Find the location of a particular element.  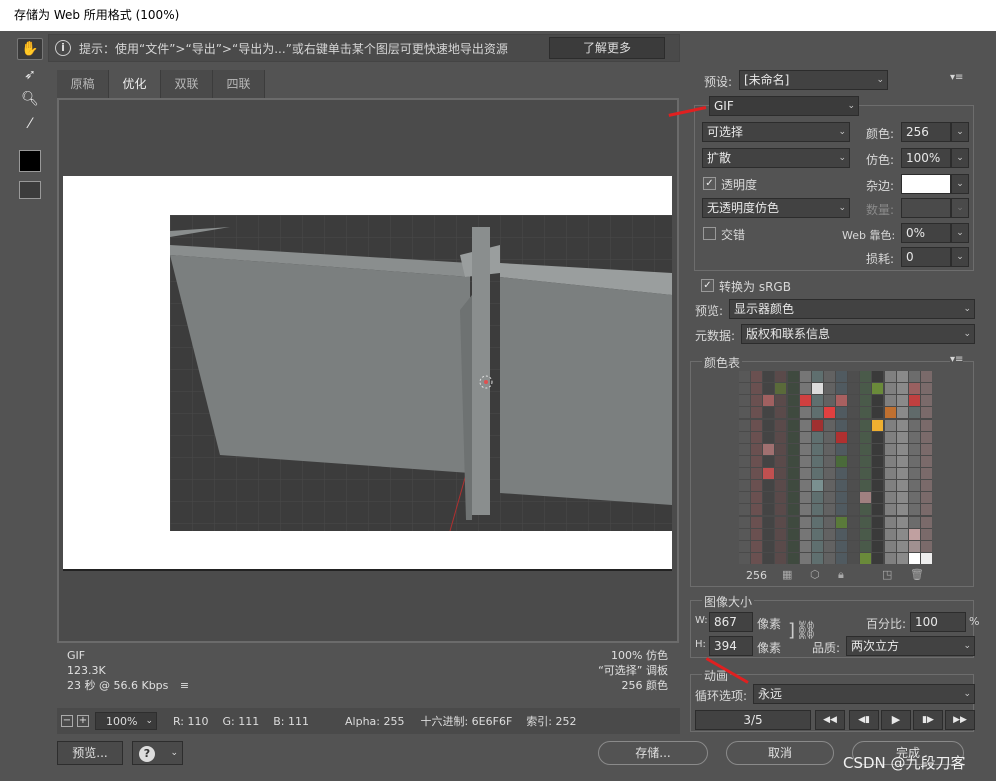

tab-2up: 双联 is located at coordinates (187, 84).